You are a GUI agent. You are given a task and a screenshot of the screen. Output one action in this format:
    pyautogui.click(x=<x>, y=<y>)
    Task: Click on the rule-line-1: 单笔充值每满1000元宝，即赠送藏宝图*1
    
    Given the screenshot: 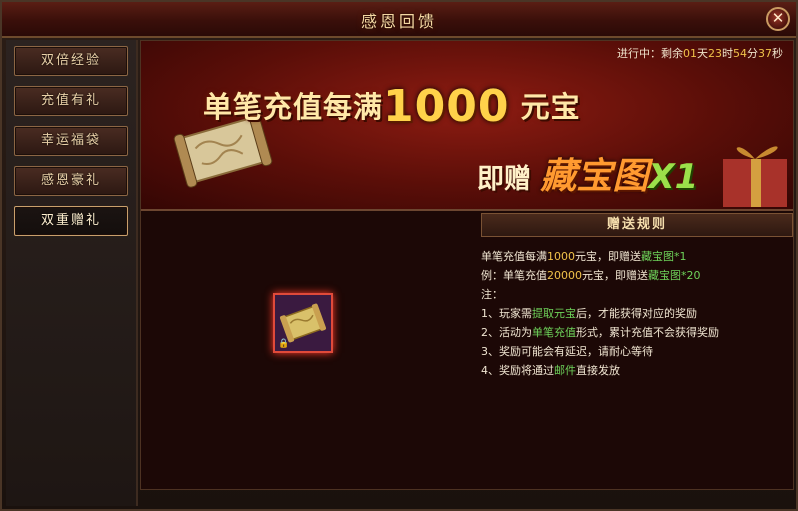 What is the action you would take?
    pyautogui.click(x=636, y=256)
    